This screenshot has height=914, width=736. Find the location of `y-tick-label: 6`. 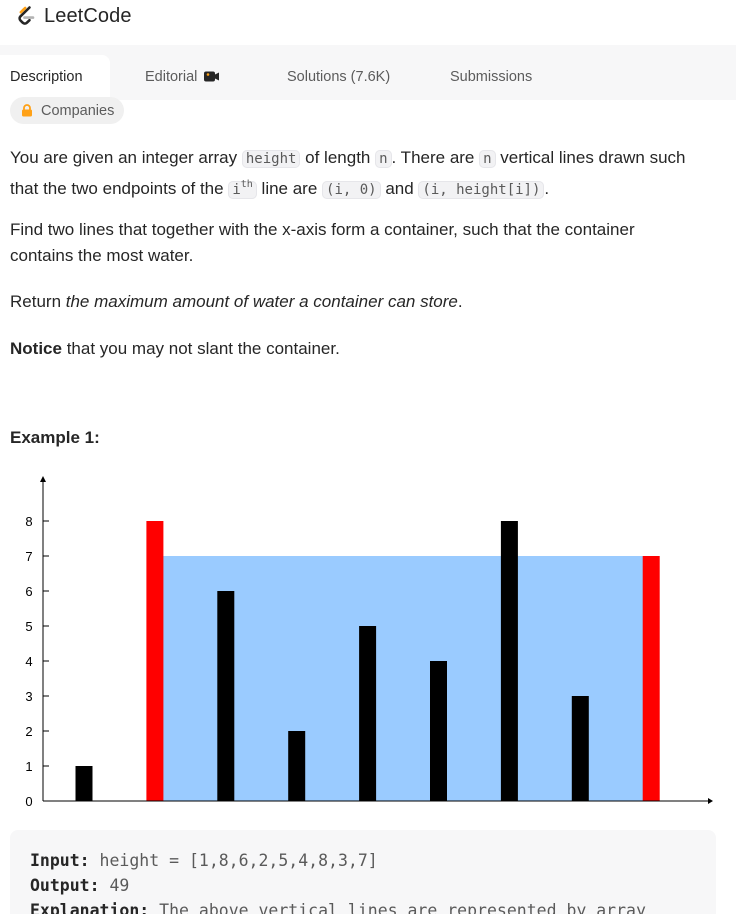

y-tick-label: 6 is located at coordinates (28, 591).